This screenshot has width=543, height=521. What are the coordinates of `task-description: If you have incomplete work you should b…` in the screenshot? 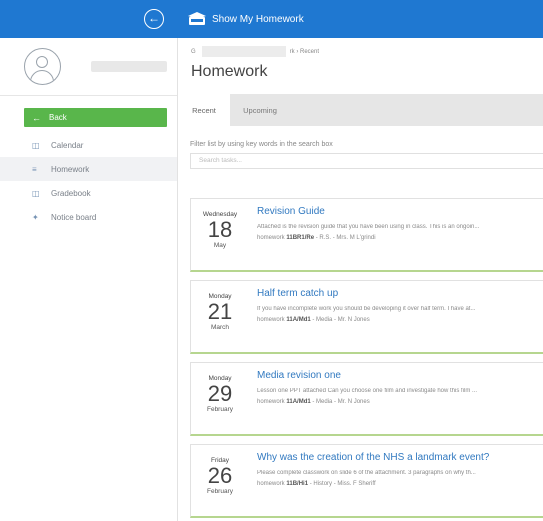 It's located at (366, 309).